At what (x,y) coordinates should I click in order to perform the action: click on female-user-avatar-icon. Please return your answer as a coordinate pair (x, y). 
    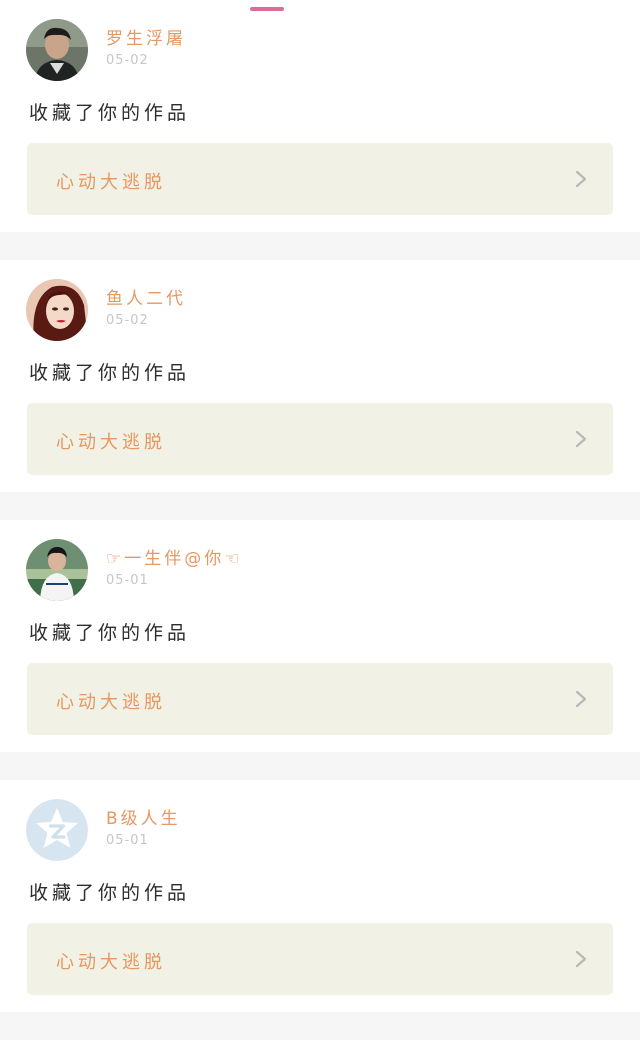
    Looking at the image, I should click on (57, 310).